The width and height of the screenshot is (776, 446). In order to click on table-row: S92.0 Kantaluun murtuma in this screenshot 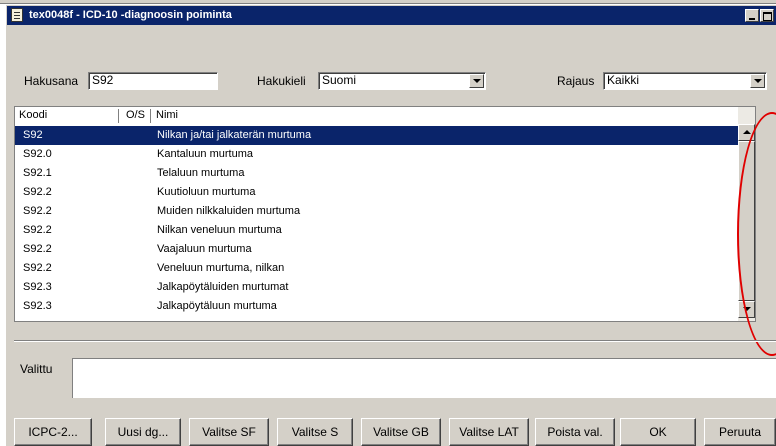, I will do `click(376, 154)`.